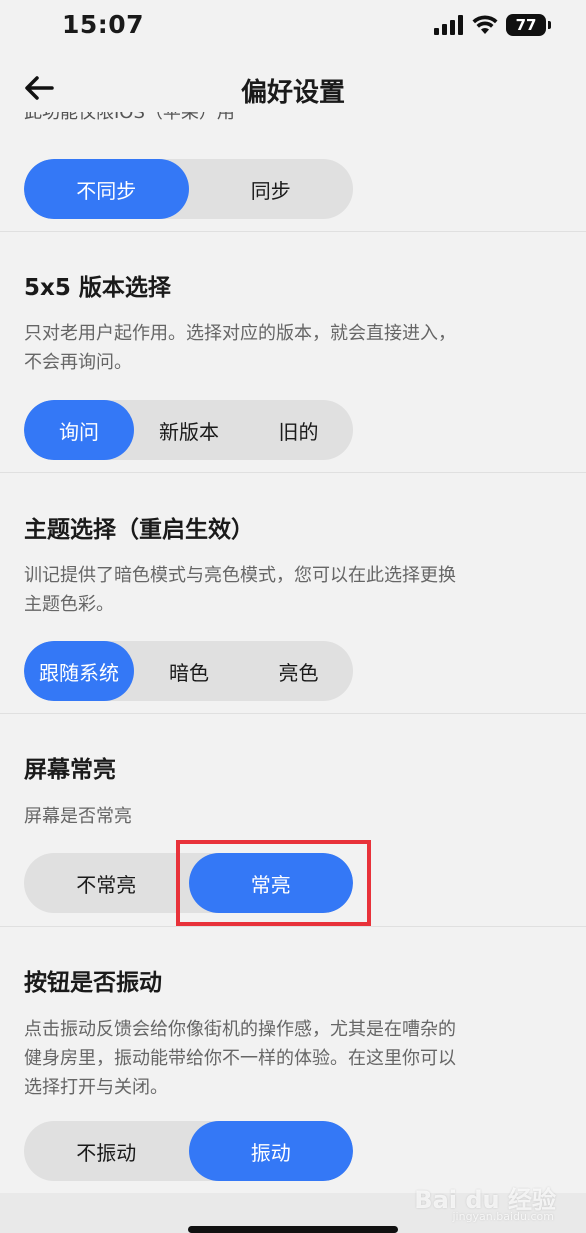 This screenshot has height=1233, width=586. What do you see at coordinates (503, 1216) in the screenshot?
I see `baidu-watermark-url: jingyan.baidu.com` at bounding box center [503, 1216].